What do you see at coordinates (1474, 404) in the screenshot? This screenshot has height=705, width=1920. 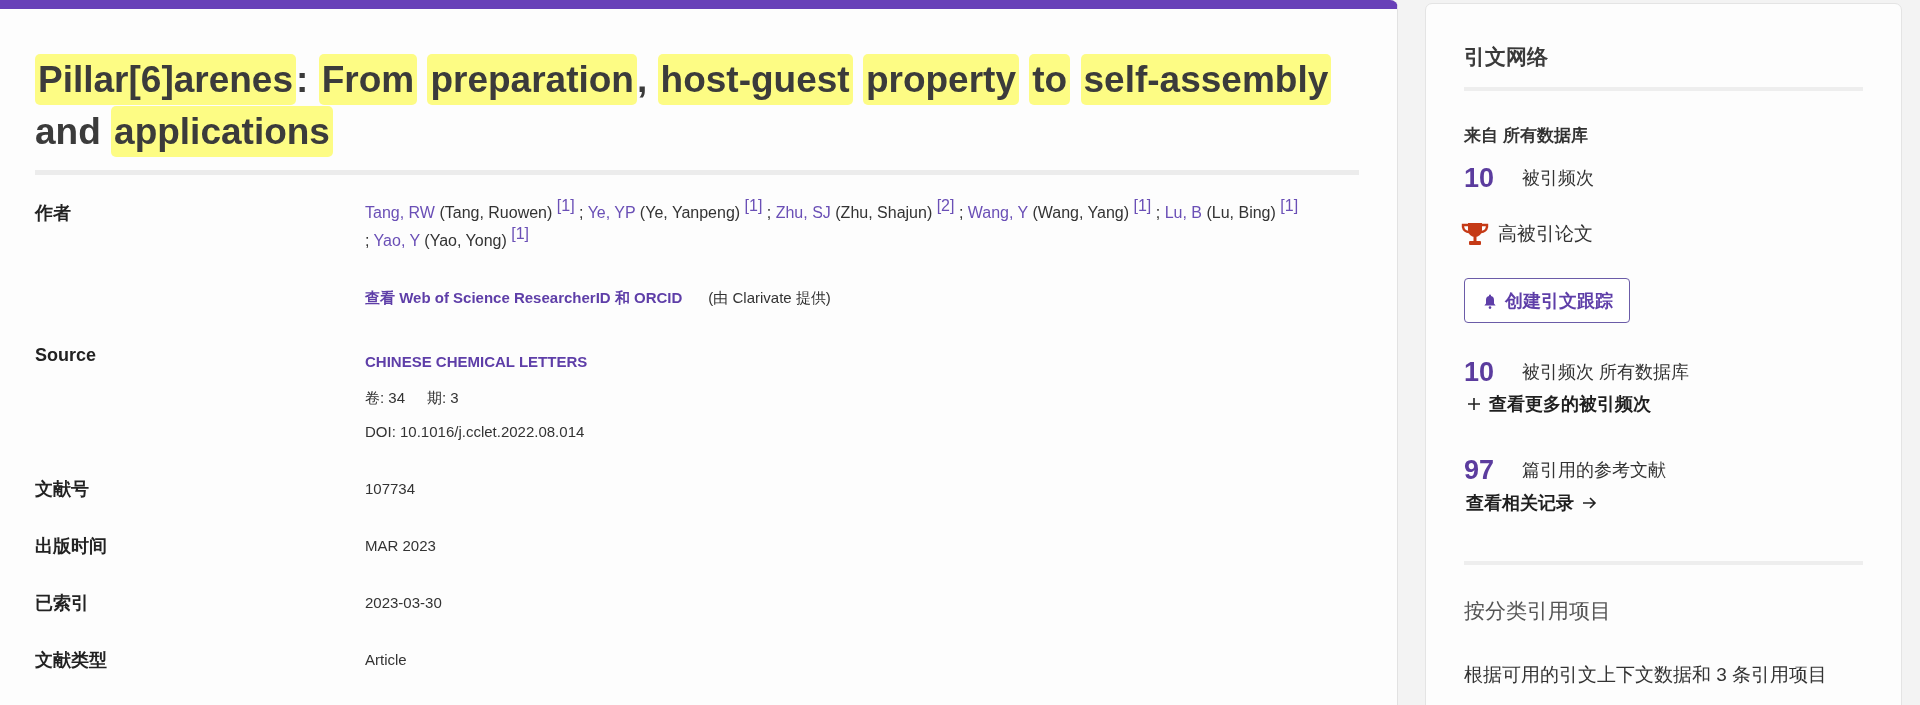 I see `plus-icon` at bounding box center [1474, 404].